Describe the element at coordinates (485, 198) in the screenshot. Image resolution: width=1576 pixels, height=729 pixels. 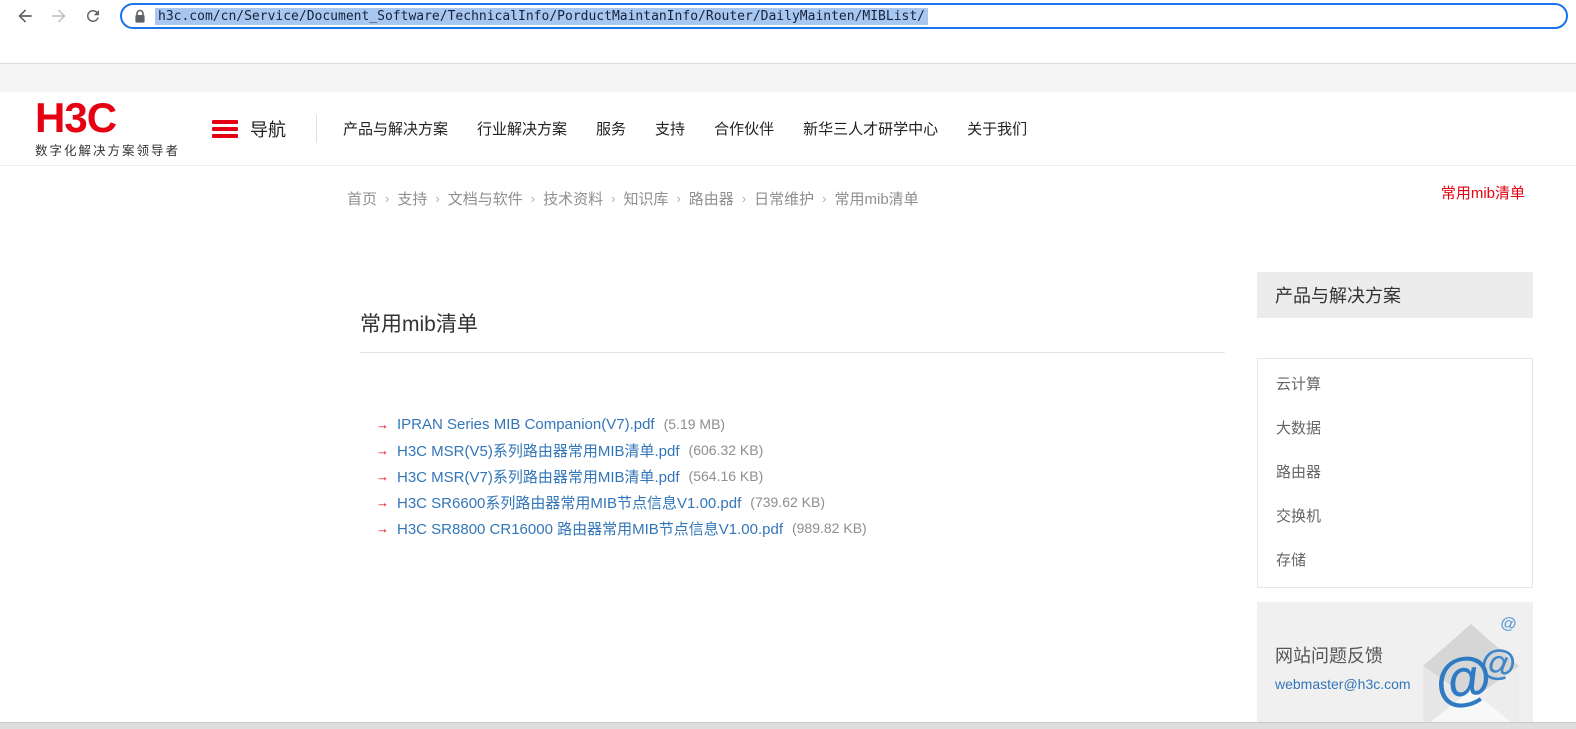
I see `breadcrumb-link: 文档与软件` at that location.